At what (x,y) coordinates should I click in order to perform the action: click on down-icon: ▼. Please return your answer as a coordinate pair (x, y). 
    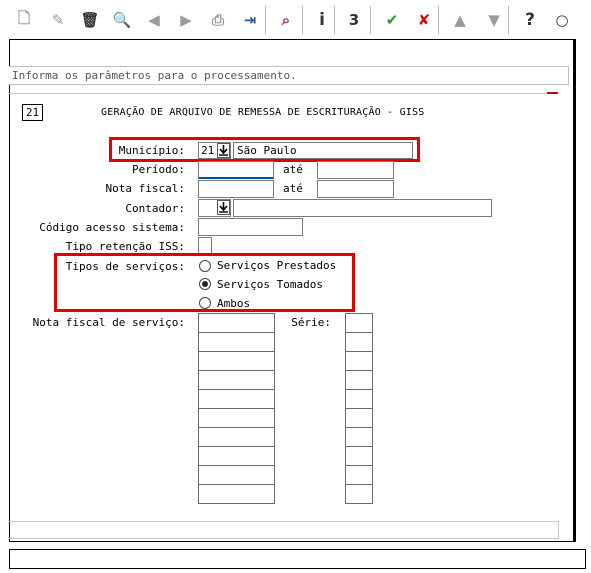
    Looking at the image, I should click on (494, 20).